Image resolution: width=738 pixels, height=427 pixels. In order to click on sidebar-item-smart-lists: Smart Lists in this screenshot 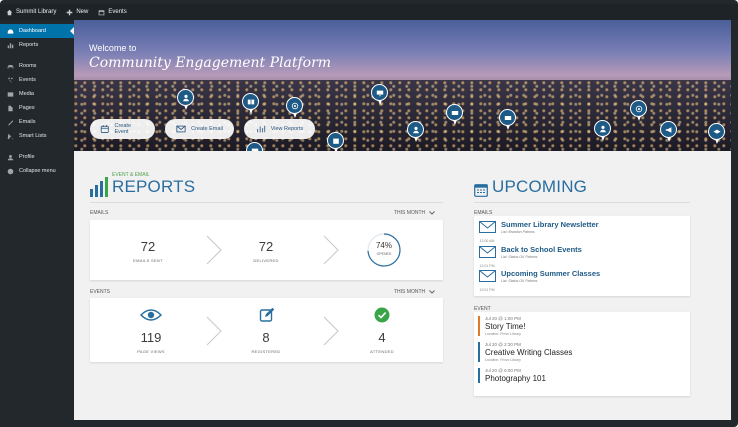, I will do `click(37, 136)`.